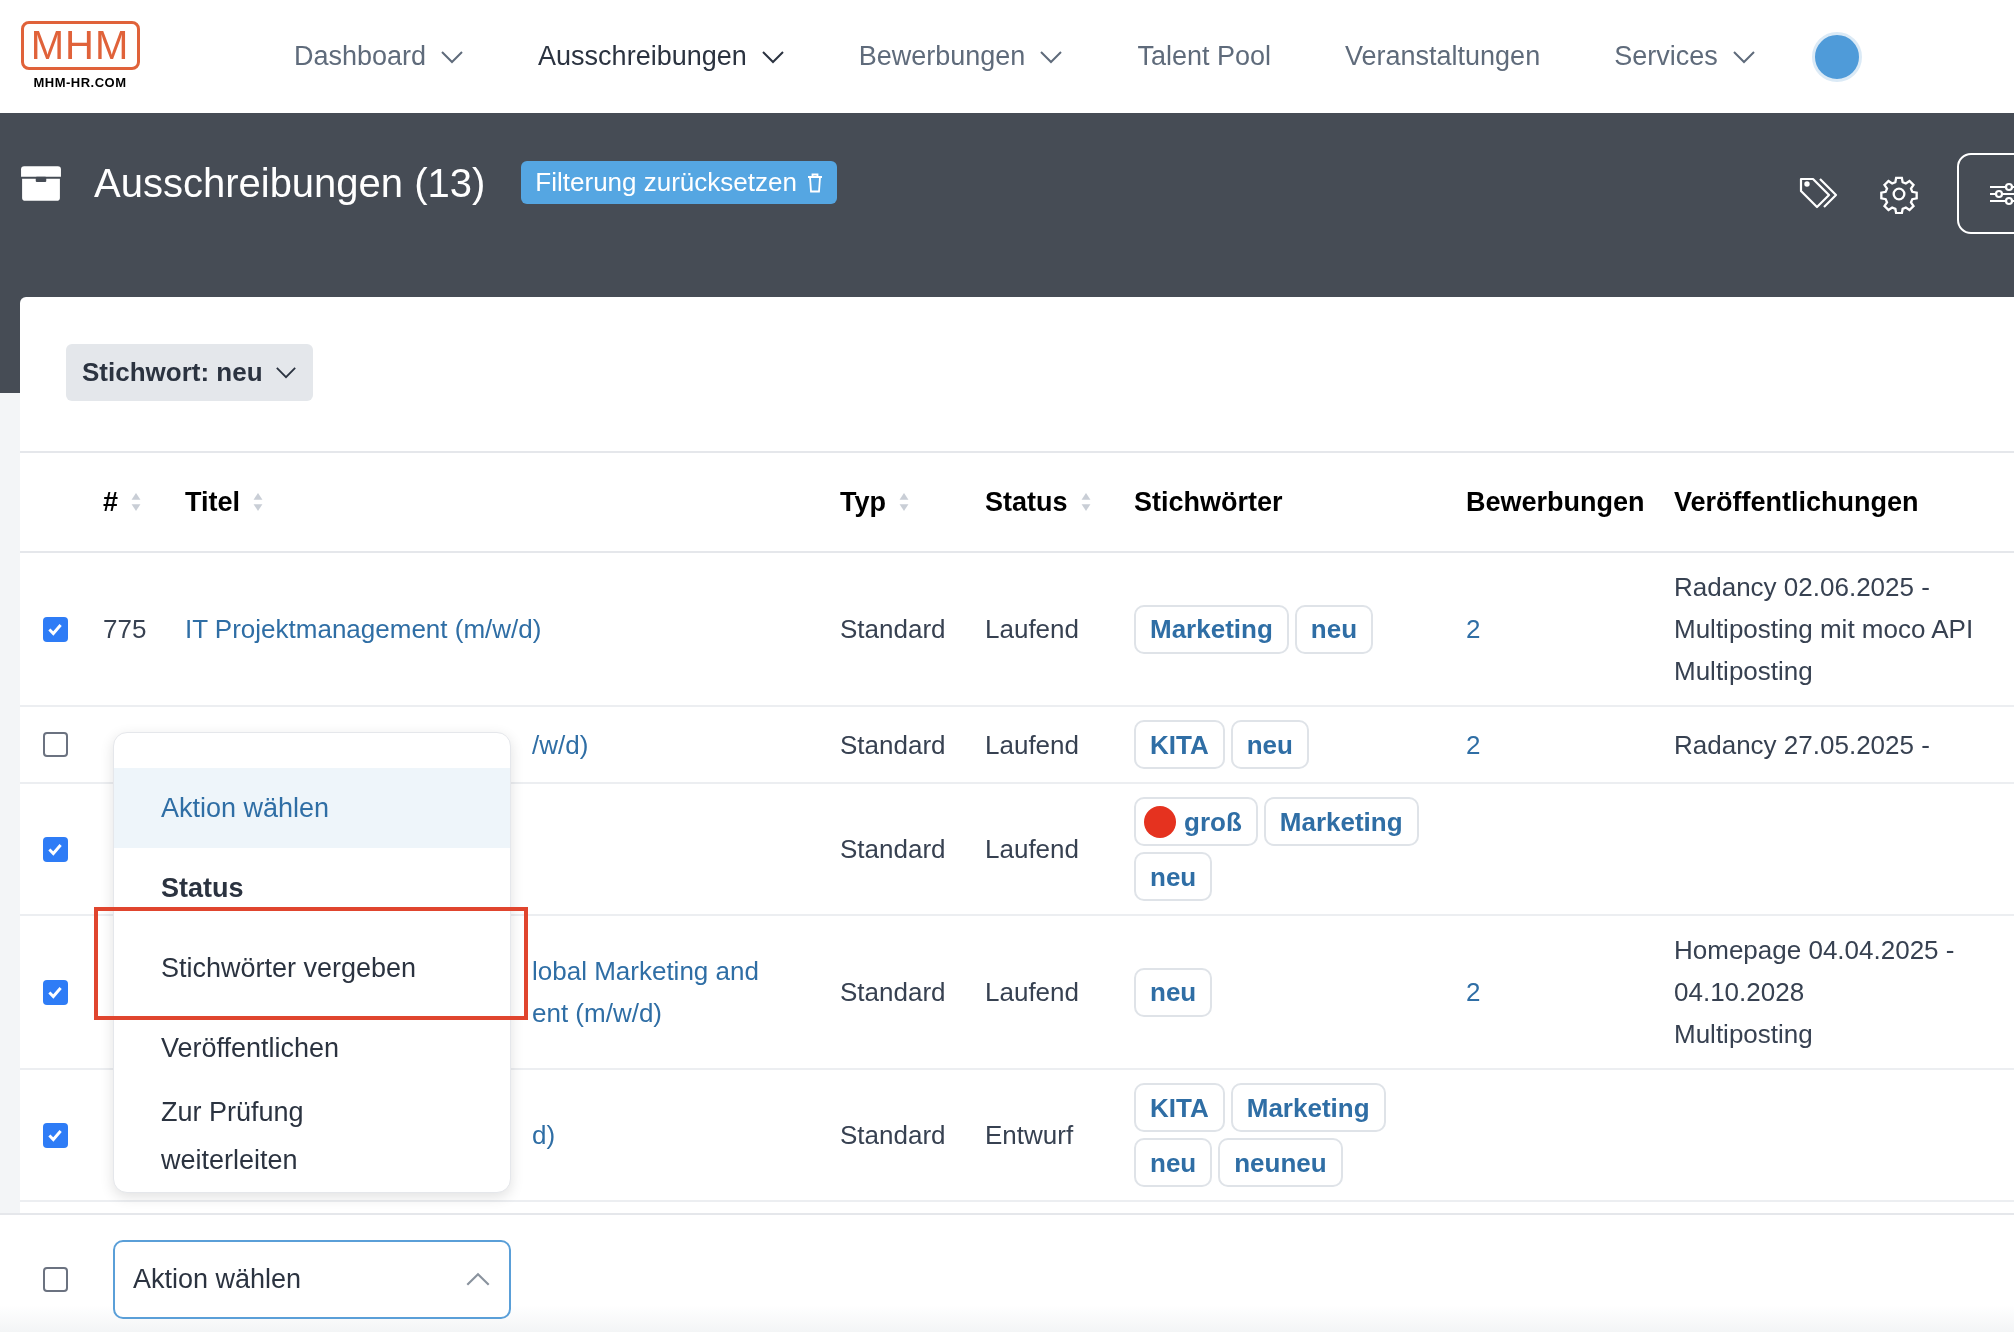  What do you see at coordinates (379, 56) in the screenshot?
I see `nav-item: Dashboard` at bounding box center [379, 56].